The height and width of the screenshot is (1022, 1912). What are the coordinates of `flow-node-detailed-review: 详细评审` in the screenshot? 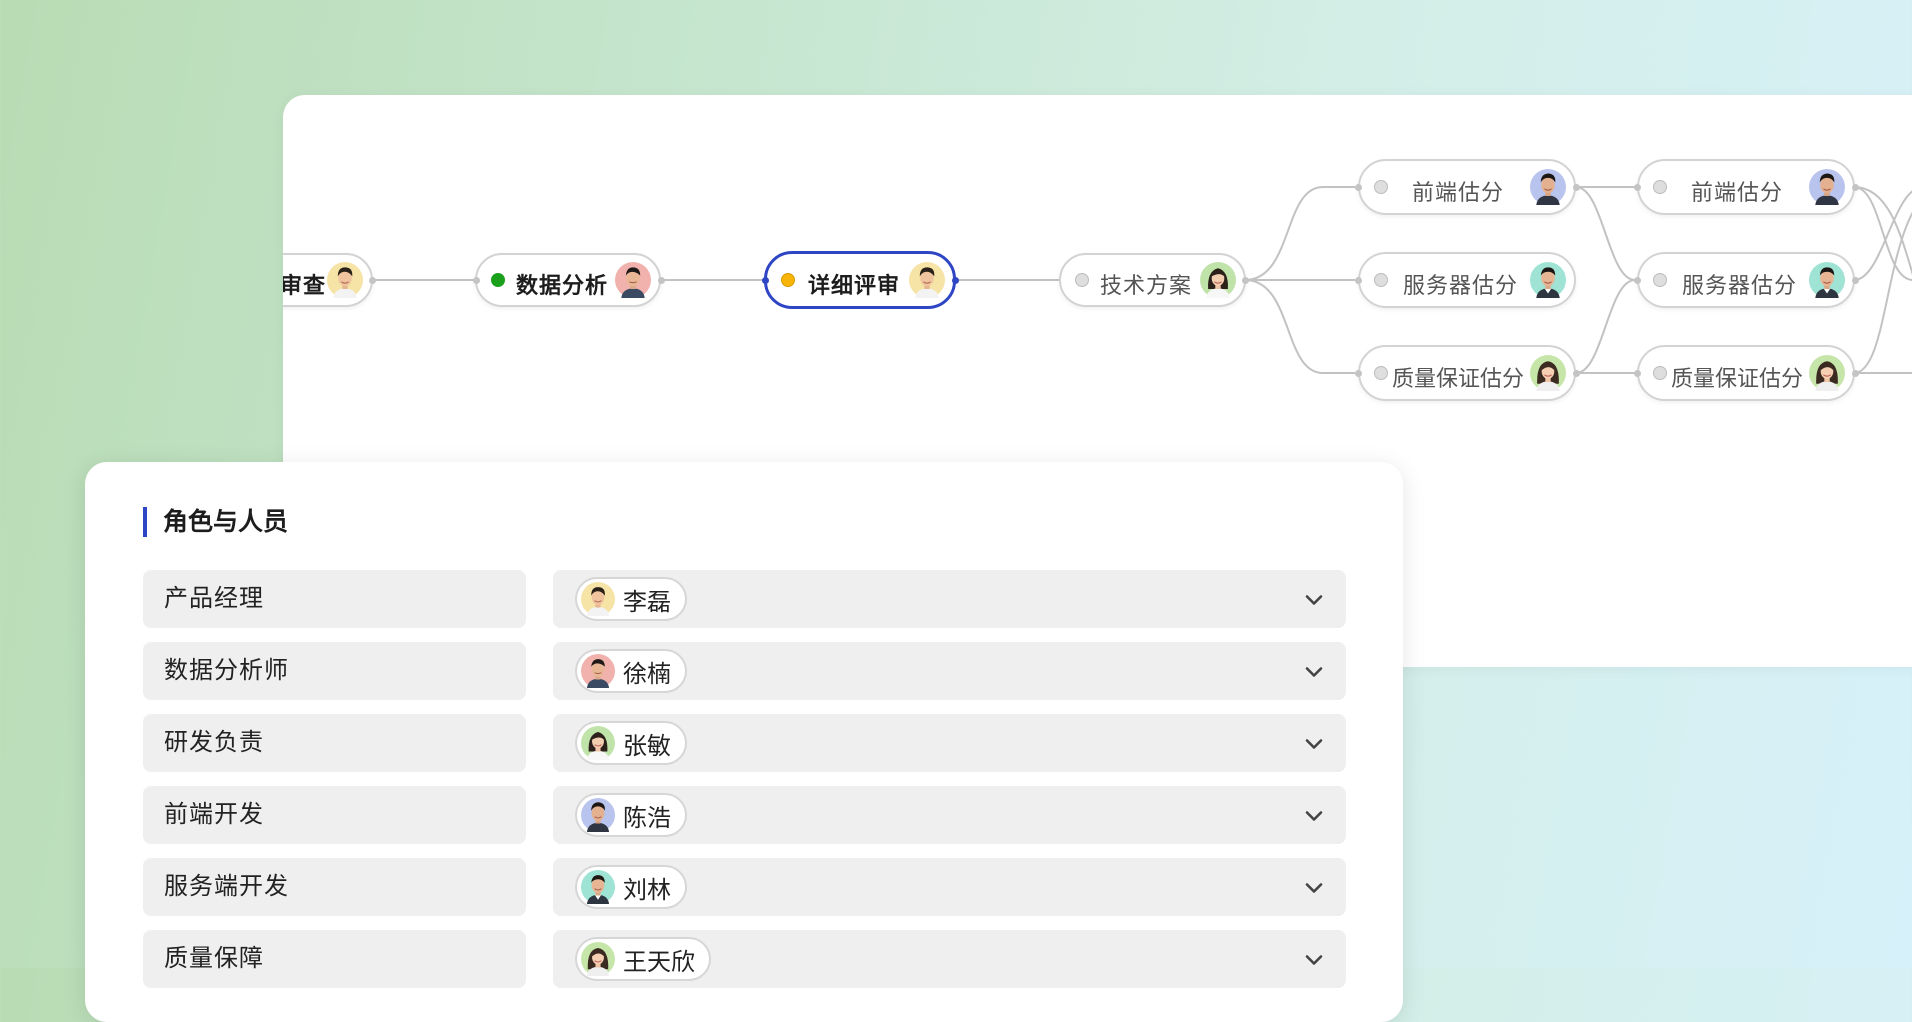 It's located at (860, 280).